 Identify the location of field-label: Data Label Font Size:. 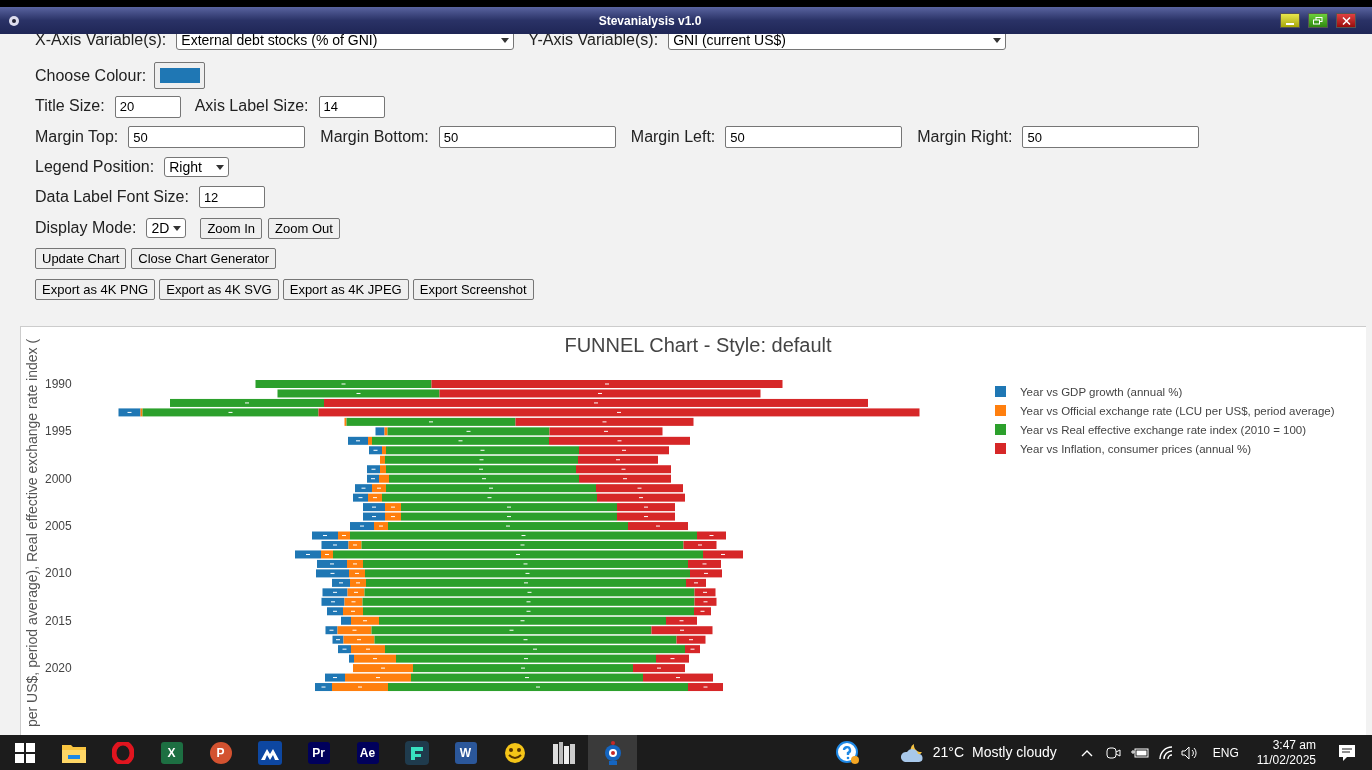
(112, 197).